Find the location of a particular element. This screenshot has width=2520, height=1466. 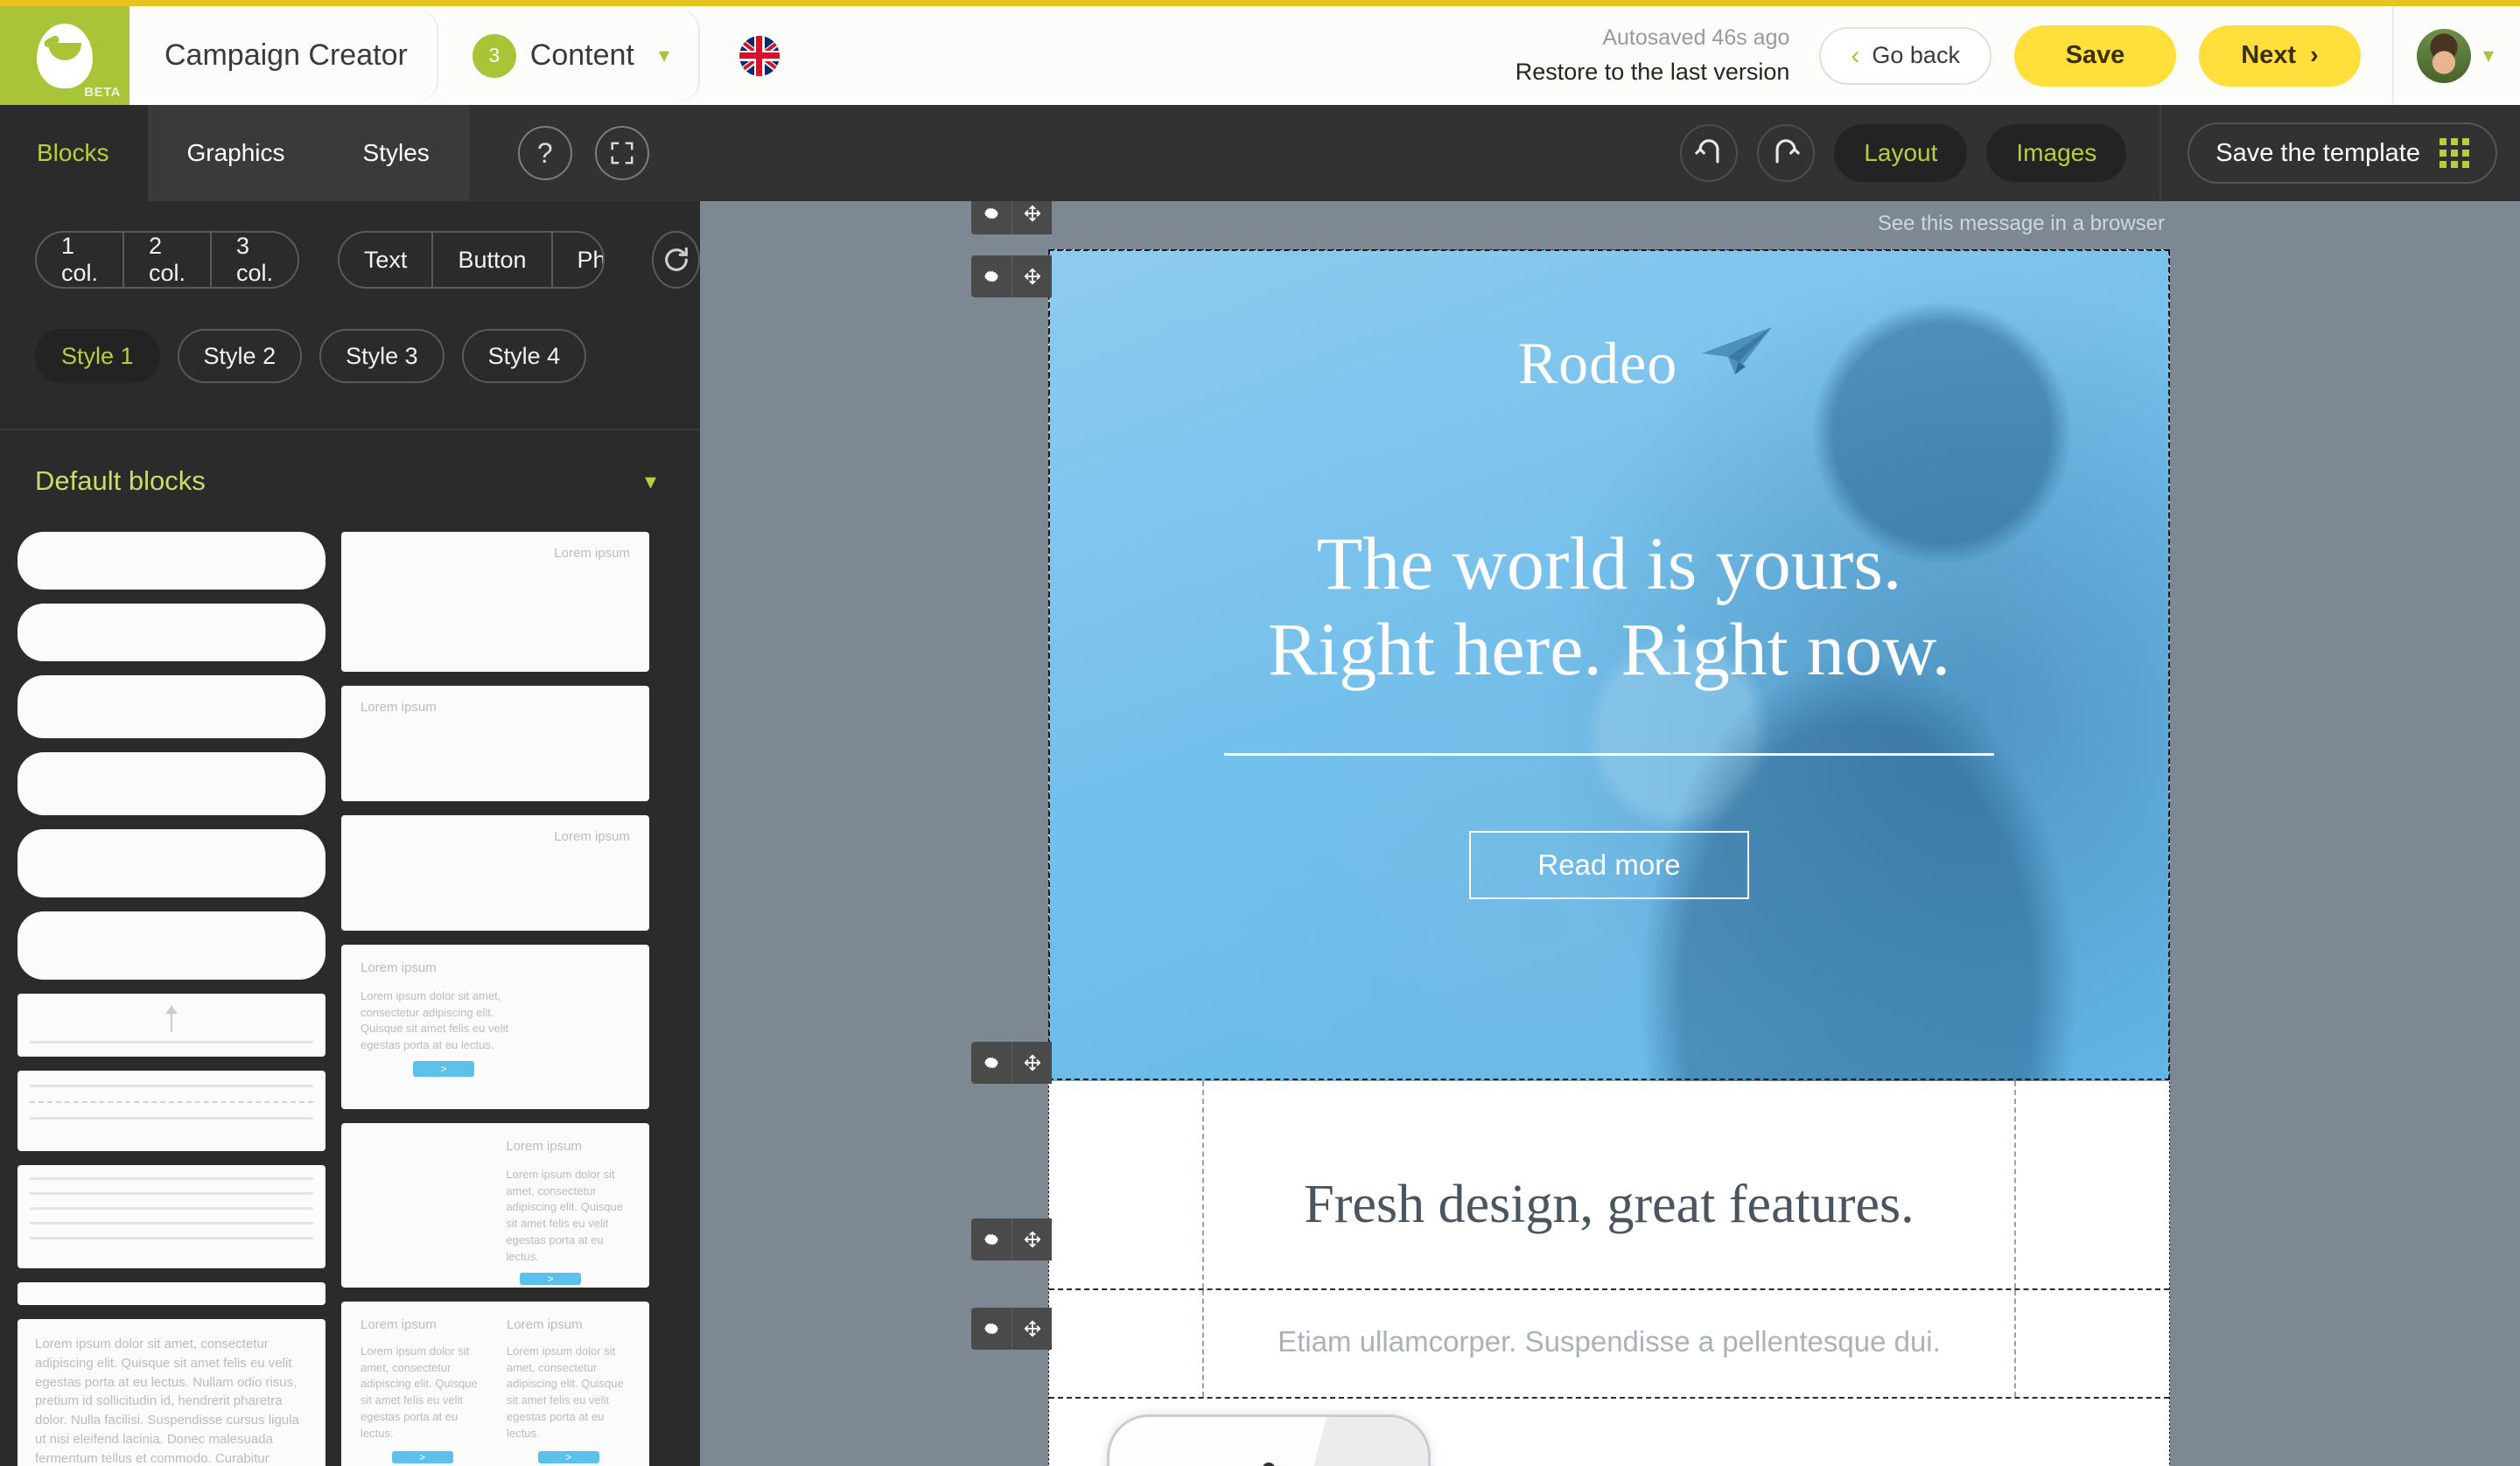

tab-blocks: Blocks is located at coordinates (74, 153).